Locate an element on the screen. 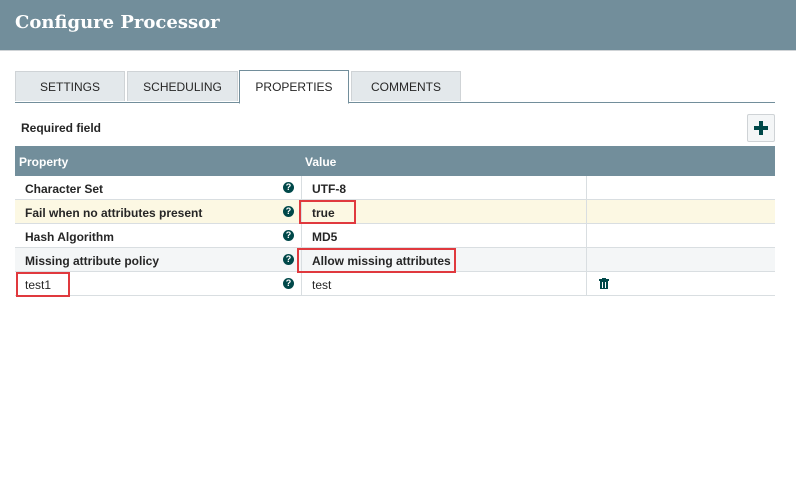 This screenshot has width=796, height=499. tab-scheduling: SCHEDULING is located at coordinates (182, 86).